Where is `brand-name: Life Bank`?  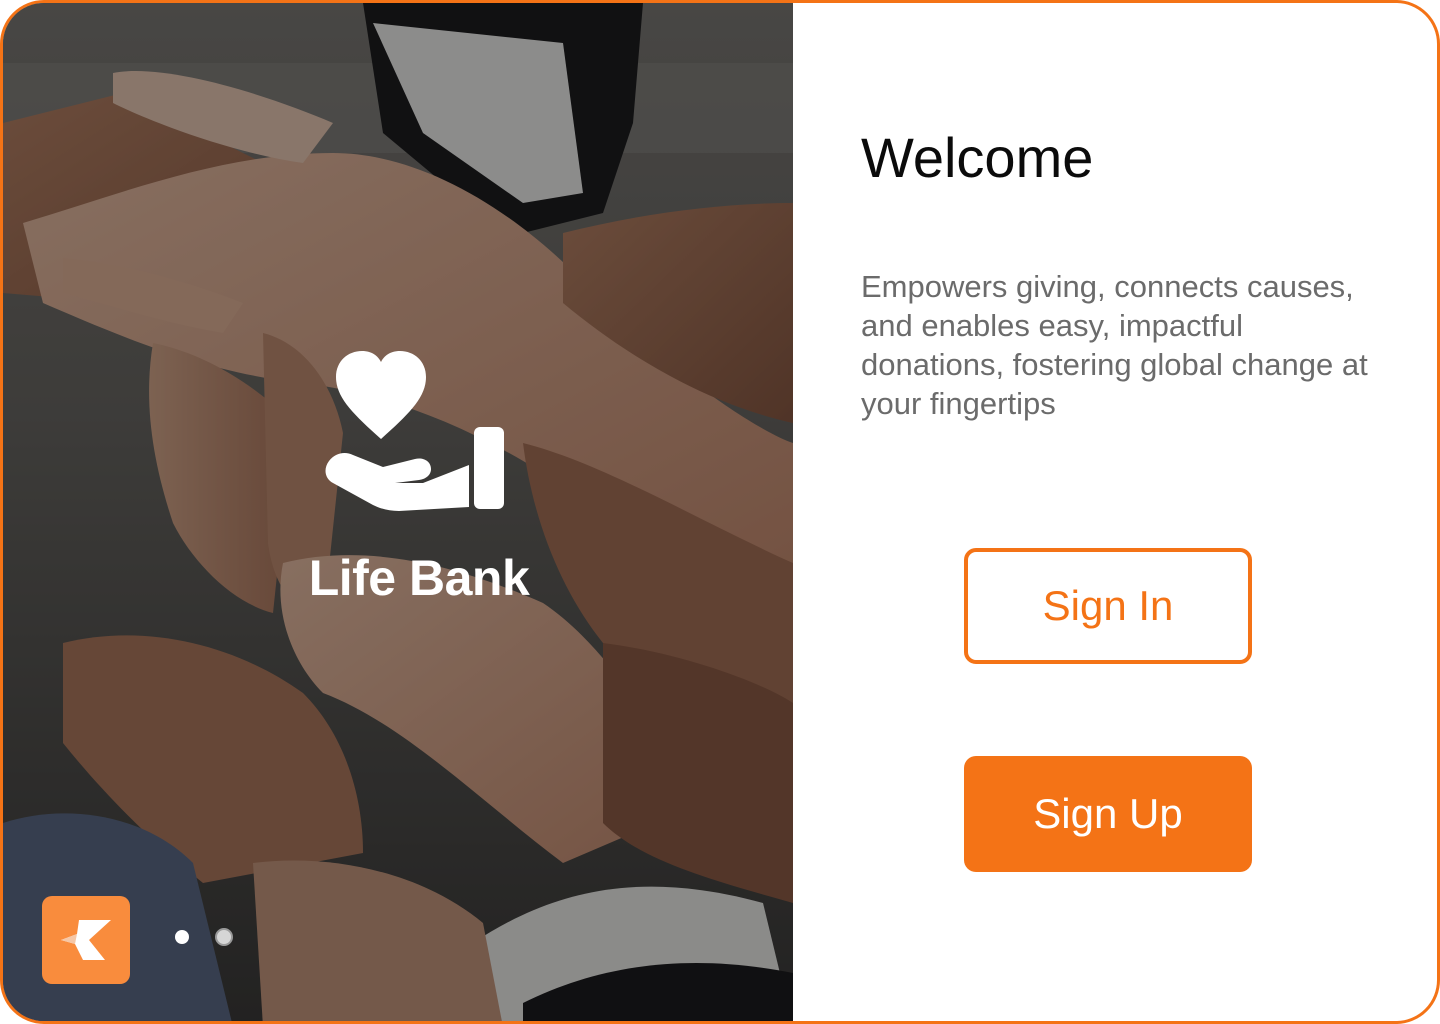
brand-name: Life Bank is located at coordinates (419, 578).